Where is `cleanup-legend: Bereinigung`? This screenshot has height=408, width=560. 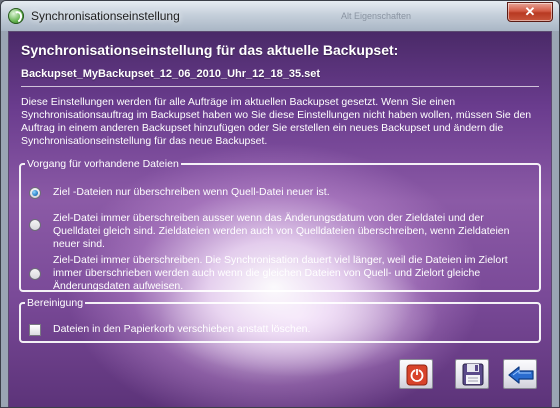 cleanup-legend: Bereinigung is located at coordinates (55, 303).